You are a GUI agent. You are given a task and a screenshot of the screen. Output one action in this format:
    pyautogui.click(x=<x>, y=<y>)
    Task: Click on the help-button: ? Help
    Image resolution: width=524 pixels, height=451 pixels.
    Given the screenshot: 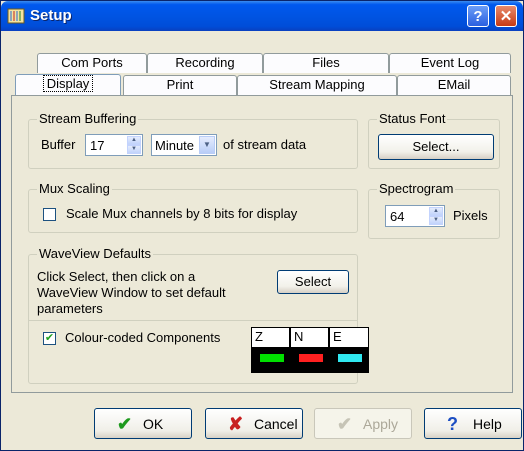 What is the action you would take?
    pyautogui.click(x=473, y=423)
    